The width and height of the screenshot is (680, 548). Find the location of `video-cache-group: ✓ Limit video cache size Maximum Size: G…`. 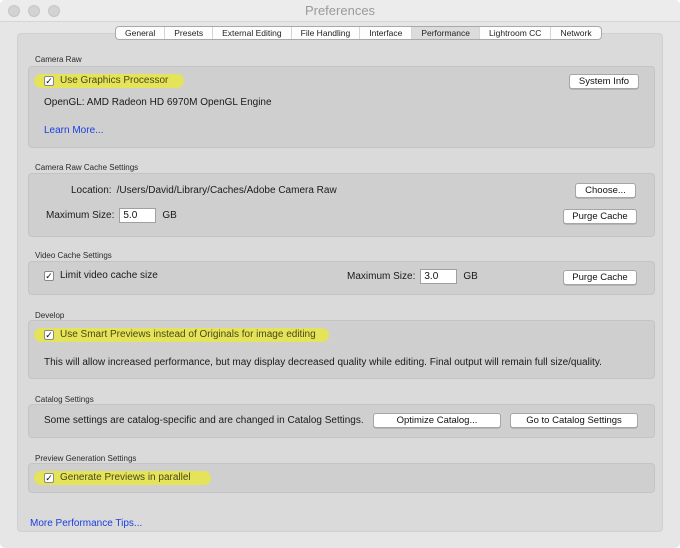

video-cache-group: ✓ Limit video cache size Maximum Size: G… is located at coordinates (341, 278).